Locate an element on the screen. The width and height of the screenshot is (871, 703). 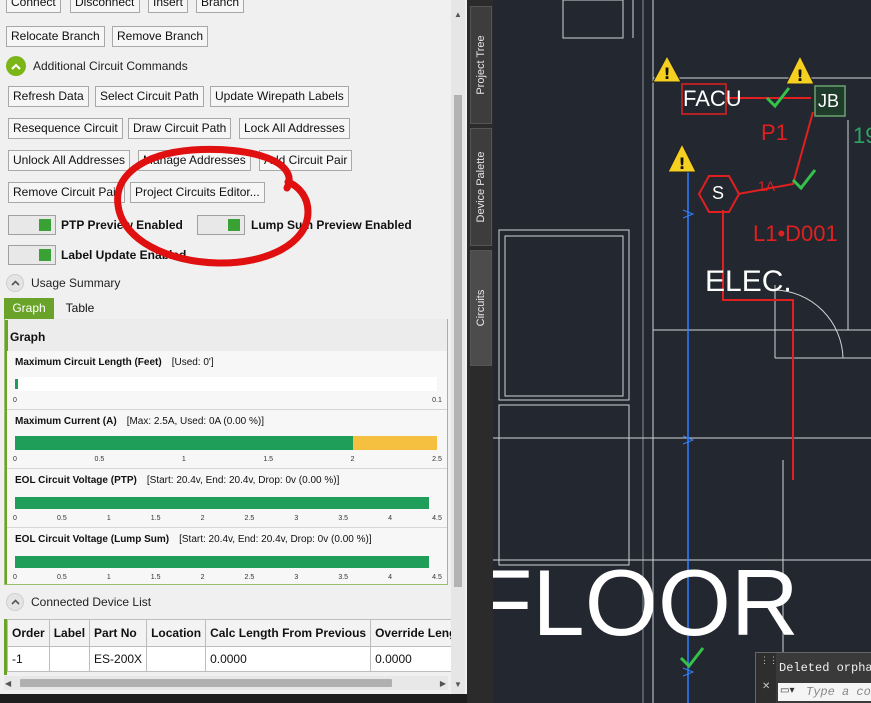
smoke-detector-label: S is located at coordinates (718, 193).